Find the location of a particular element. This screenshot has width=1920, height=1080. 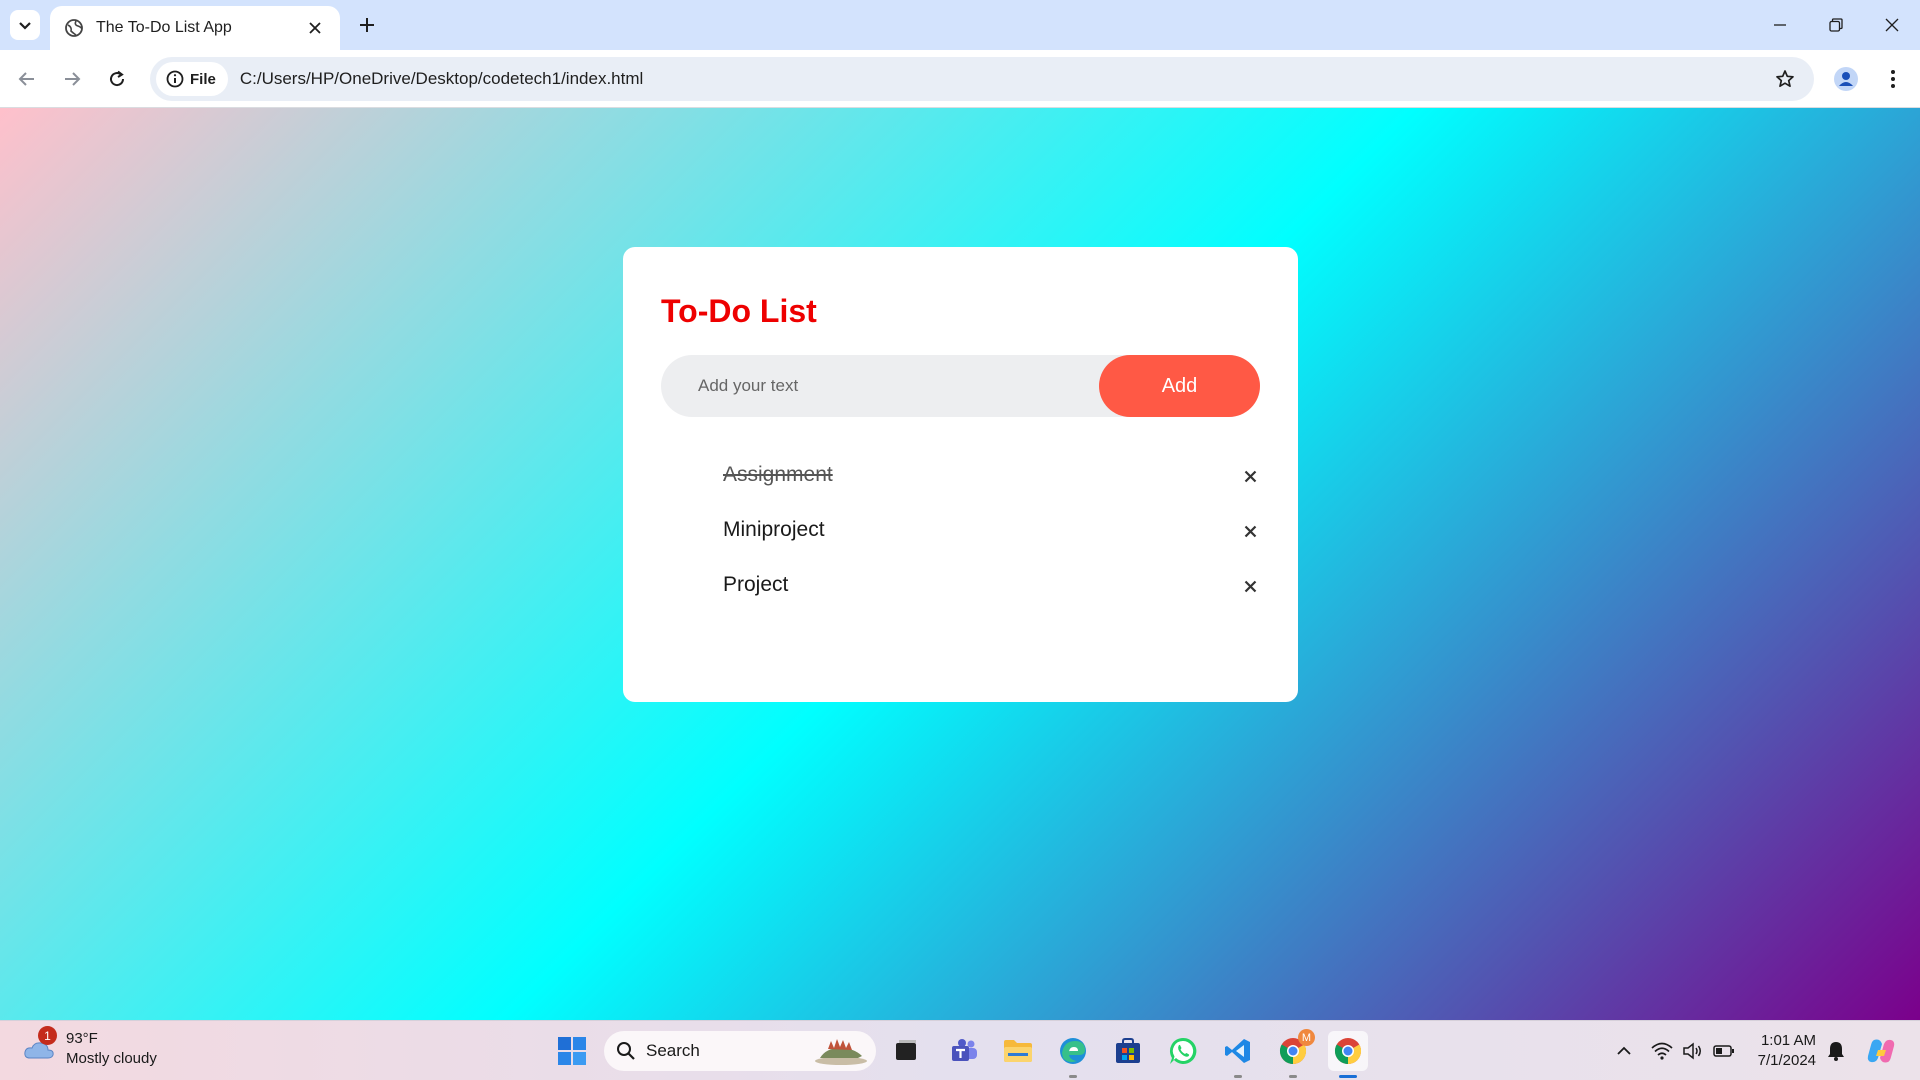

chrome-button is located at coordinates (1348, 1051).